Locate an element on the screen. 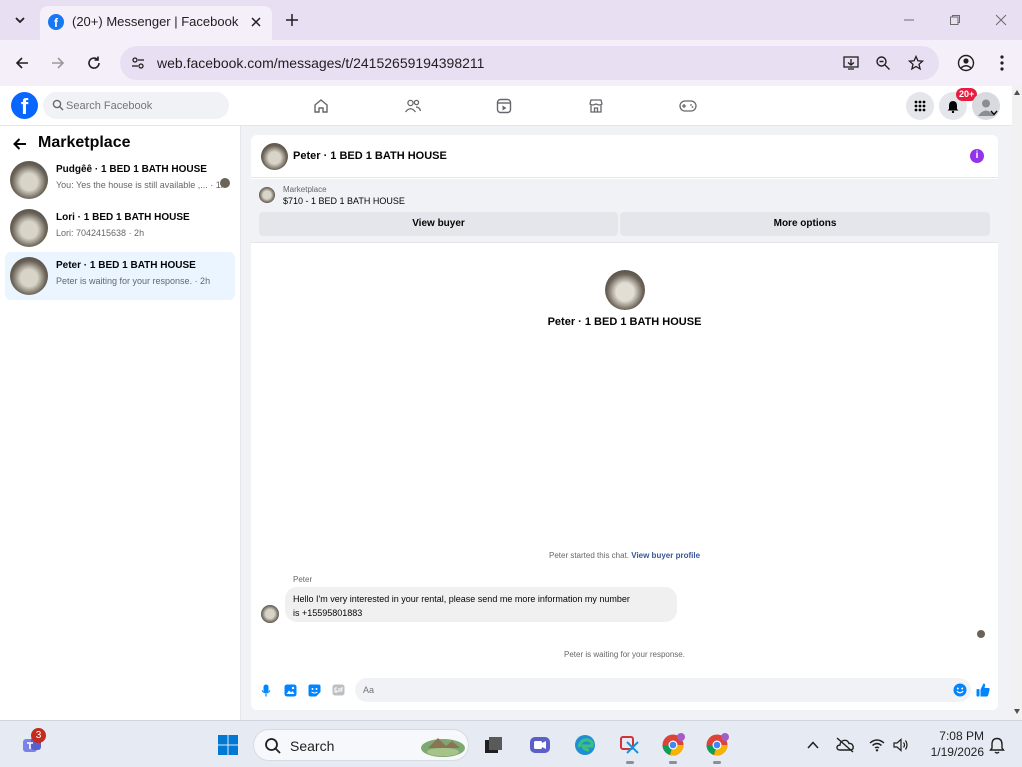 The image size is (1022, 767). voice-clip-button is located at coordinates (266, 690).